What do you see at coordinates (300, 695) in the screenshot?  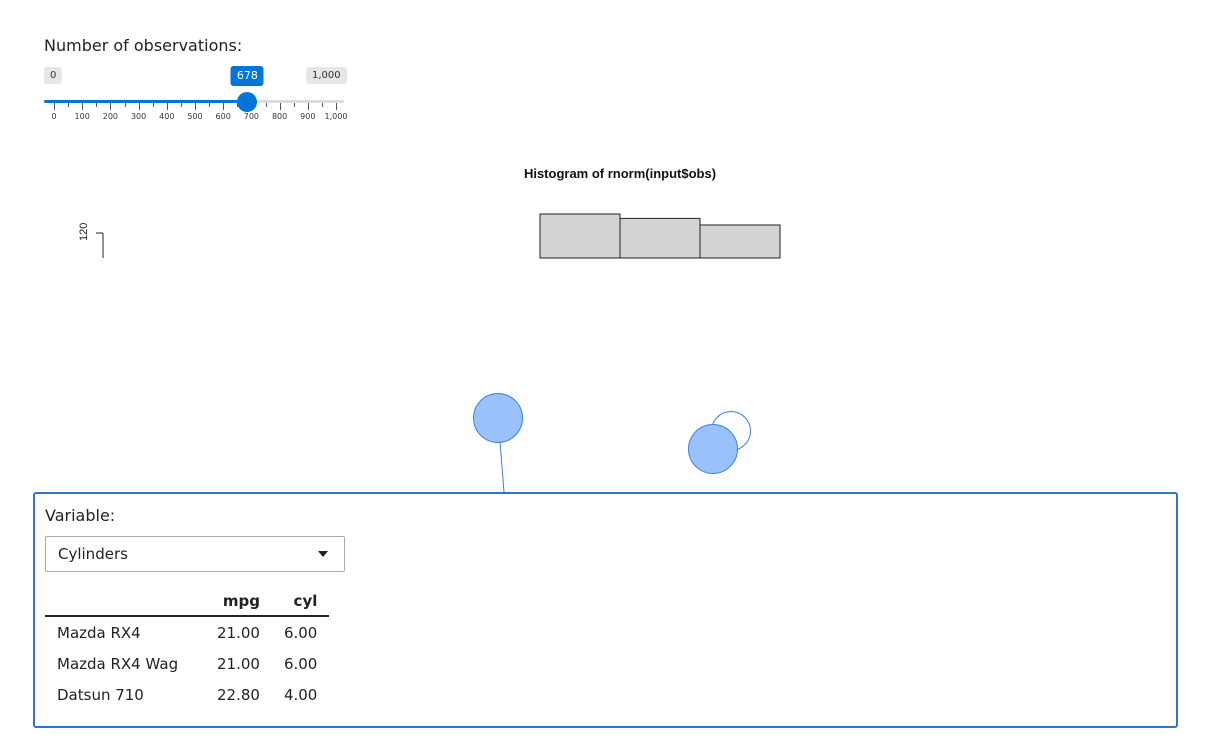 I see `cell-cyl: 4.00` at bounding box center [300, 695].